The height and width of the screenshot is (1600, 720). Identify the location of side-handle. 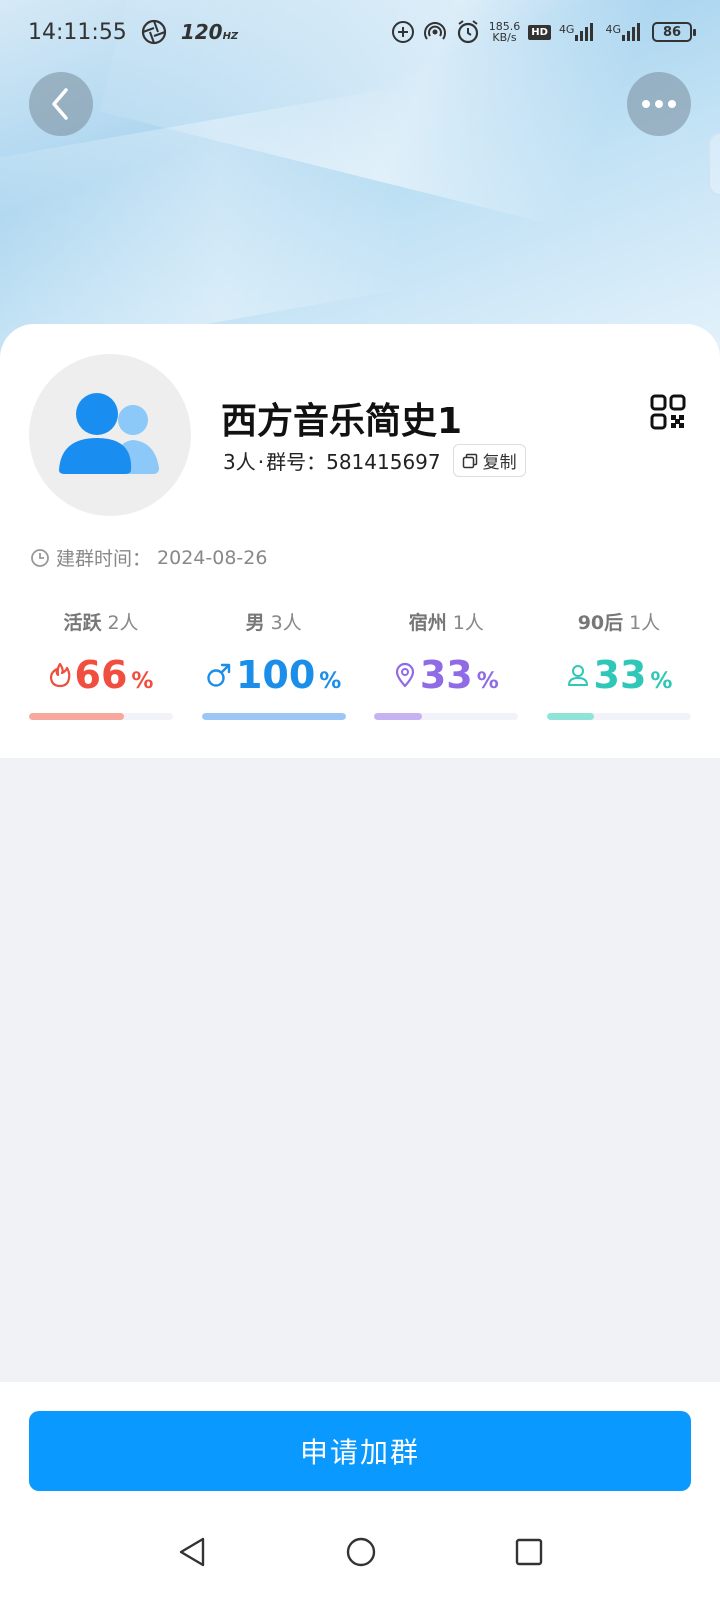
(714, 164).